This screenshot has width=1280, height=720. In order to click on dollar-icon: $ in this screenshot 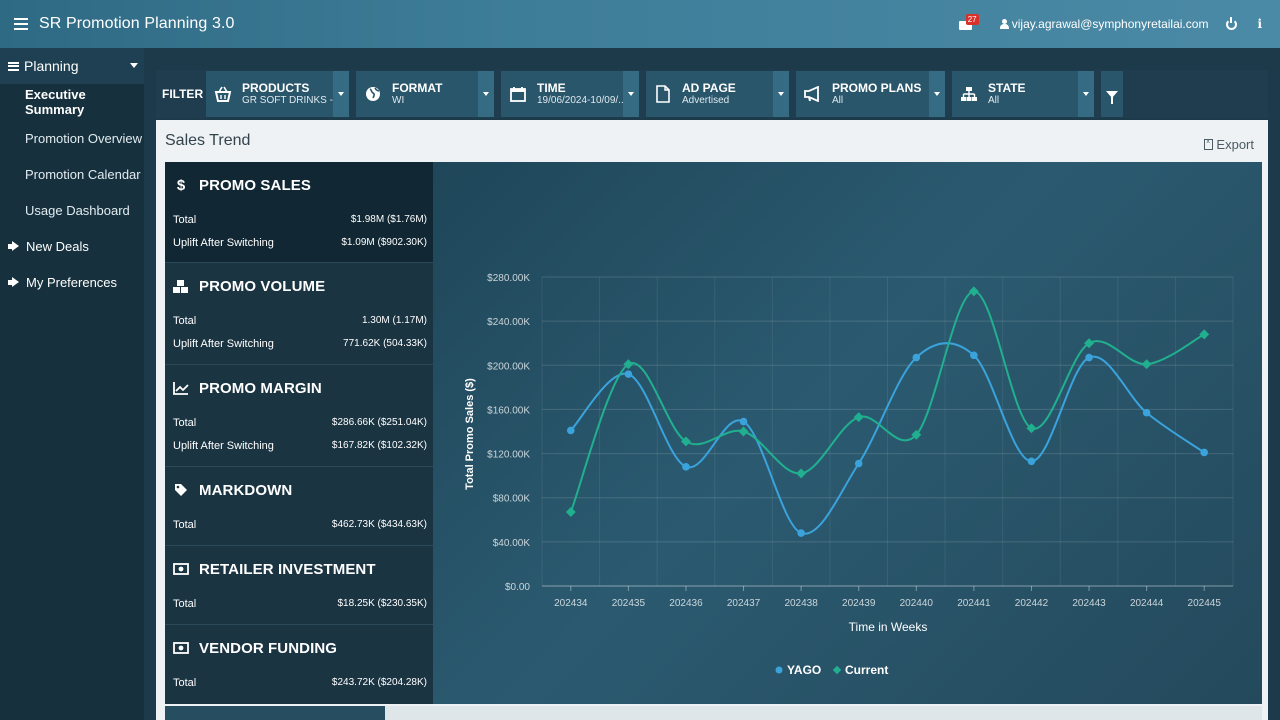, I will do `click(181, 185)`.